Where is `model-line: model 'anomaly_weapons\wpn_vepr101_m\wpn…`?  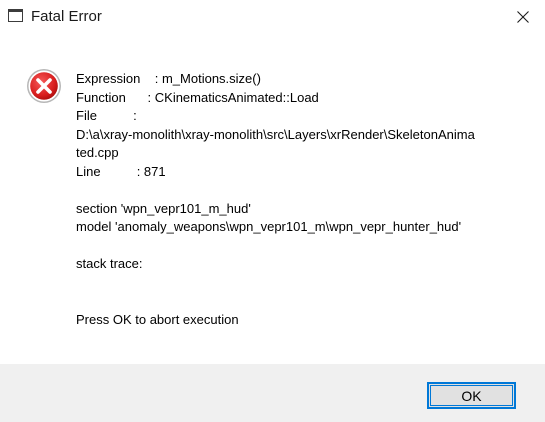
model-line: model 'anomaly_weapons\wpn_vepr101_m\wpn… is located at coordinates (269, 226).